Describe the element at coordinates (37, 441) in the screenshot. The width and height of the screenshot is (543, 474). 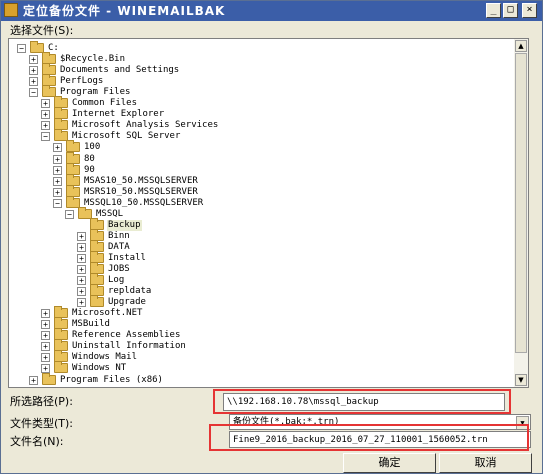
I see `file-name-label: 文件名(N):` at that location.